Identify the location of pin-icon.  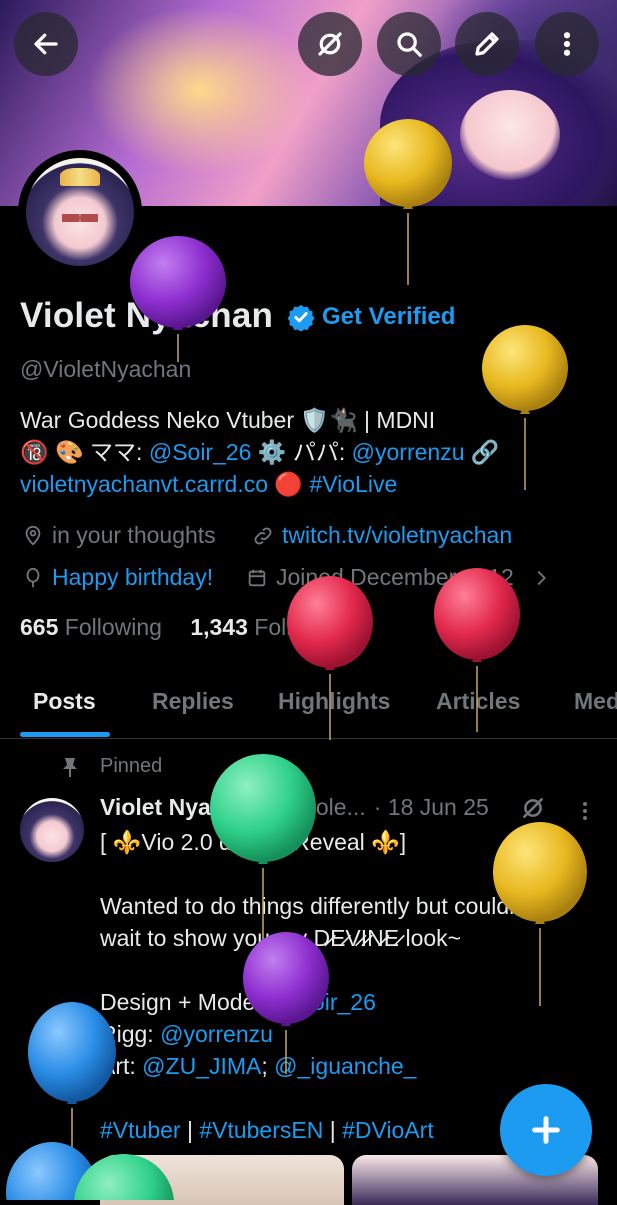
(70, 767).